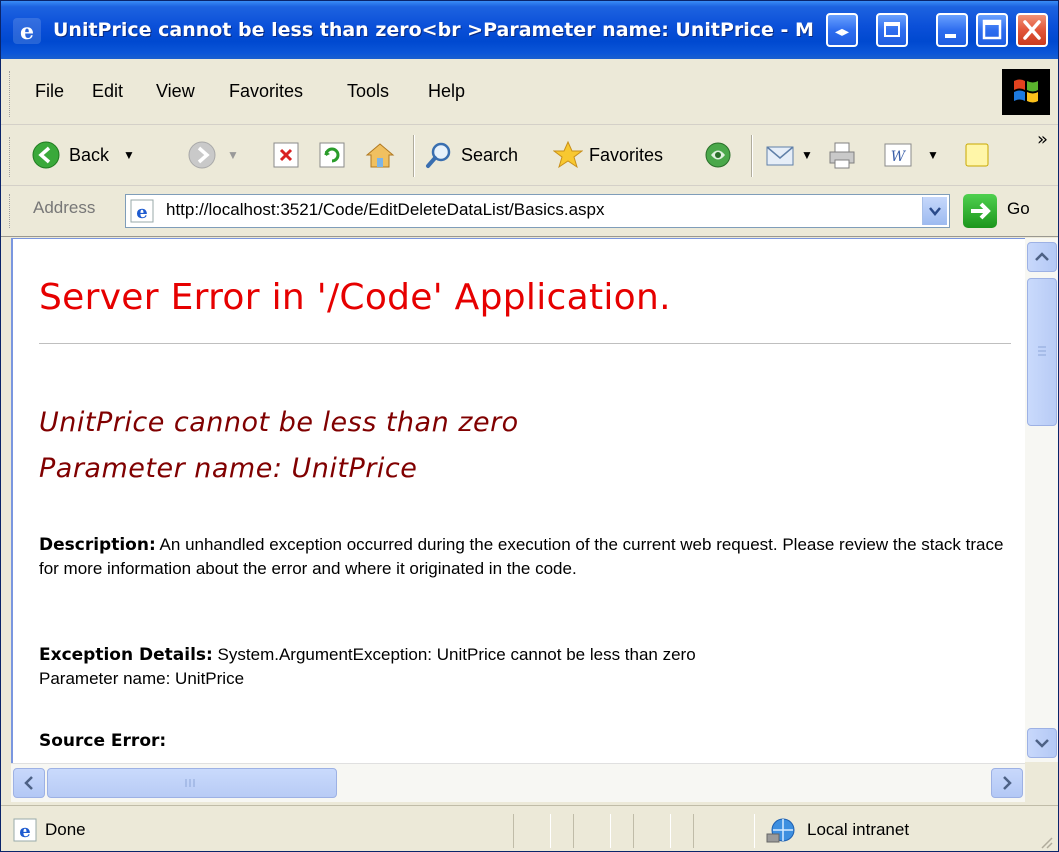  What do you see at coordinates (780, 830) in the screenshot?
I see `intranet-zone-icon` at bounding box center [780, 830].